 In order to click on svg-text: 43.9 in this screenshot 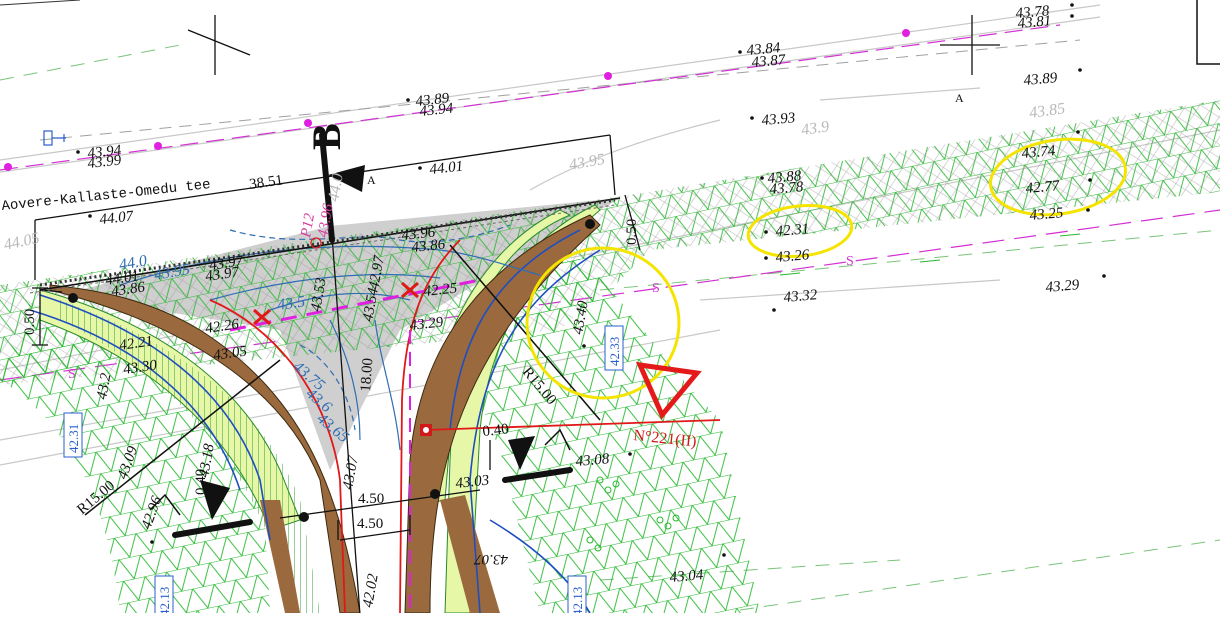, I will do `click(815, 128)`.